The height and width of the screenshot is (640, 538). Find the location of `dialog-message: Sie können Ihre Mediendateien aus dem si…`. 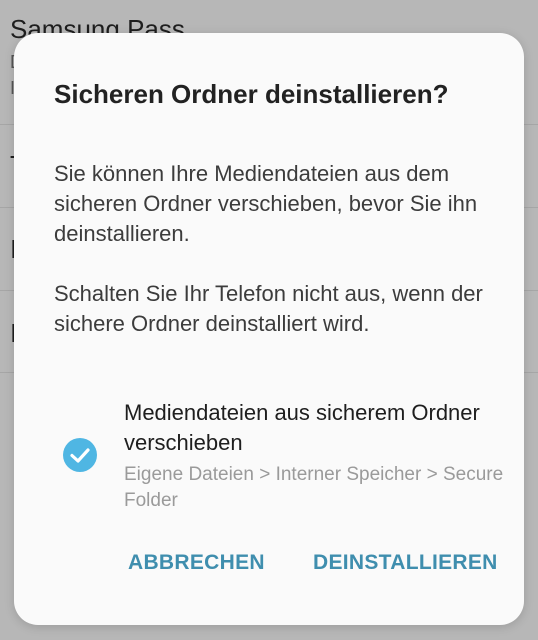

dialog-message: Sie können Ihre Mediendateien aus dem si… is located at coordinates (266, 203).